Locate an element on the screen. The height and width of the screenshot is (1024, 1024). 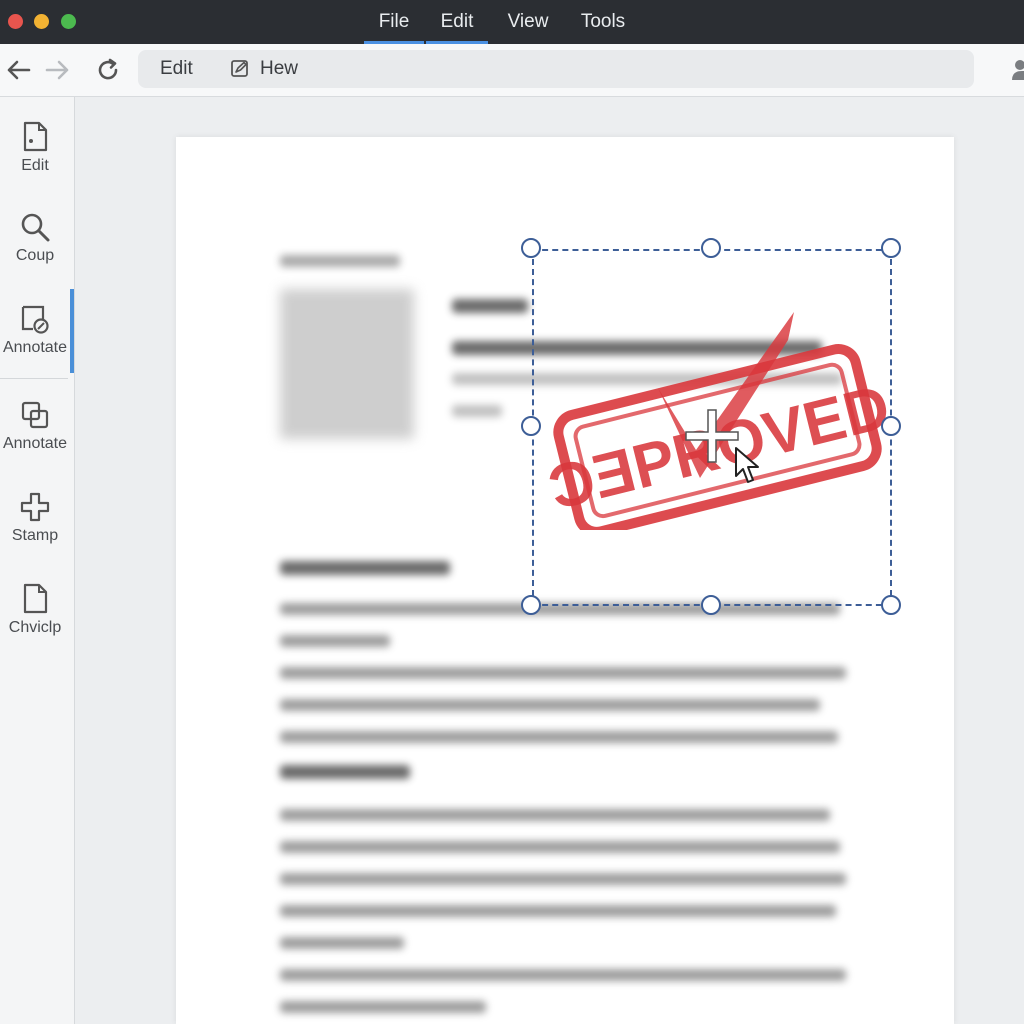
resize-handle-bottom is located at coordinates (711, 605).